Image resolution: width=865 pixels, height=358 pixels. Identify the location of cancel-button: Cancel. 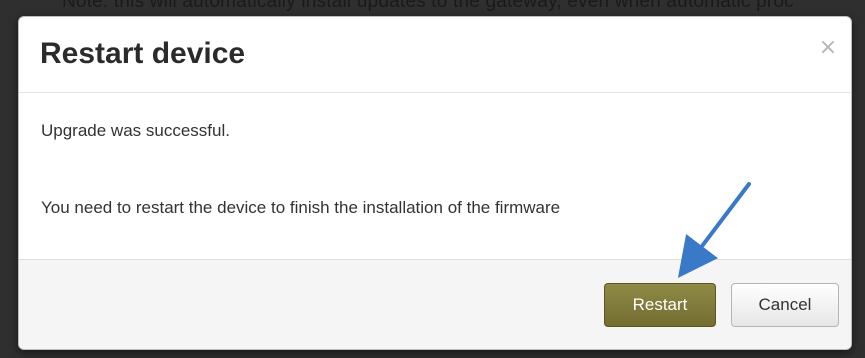
(785, 305).